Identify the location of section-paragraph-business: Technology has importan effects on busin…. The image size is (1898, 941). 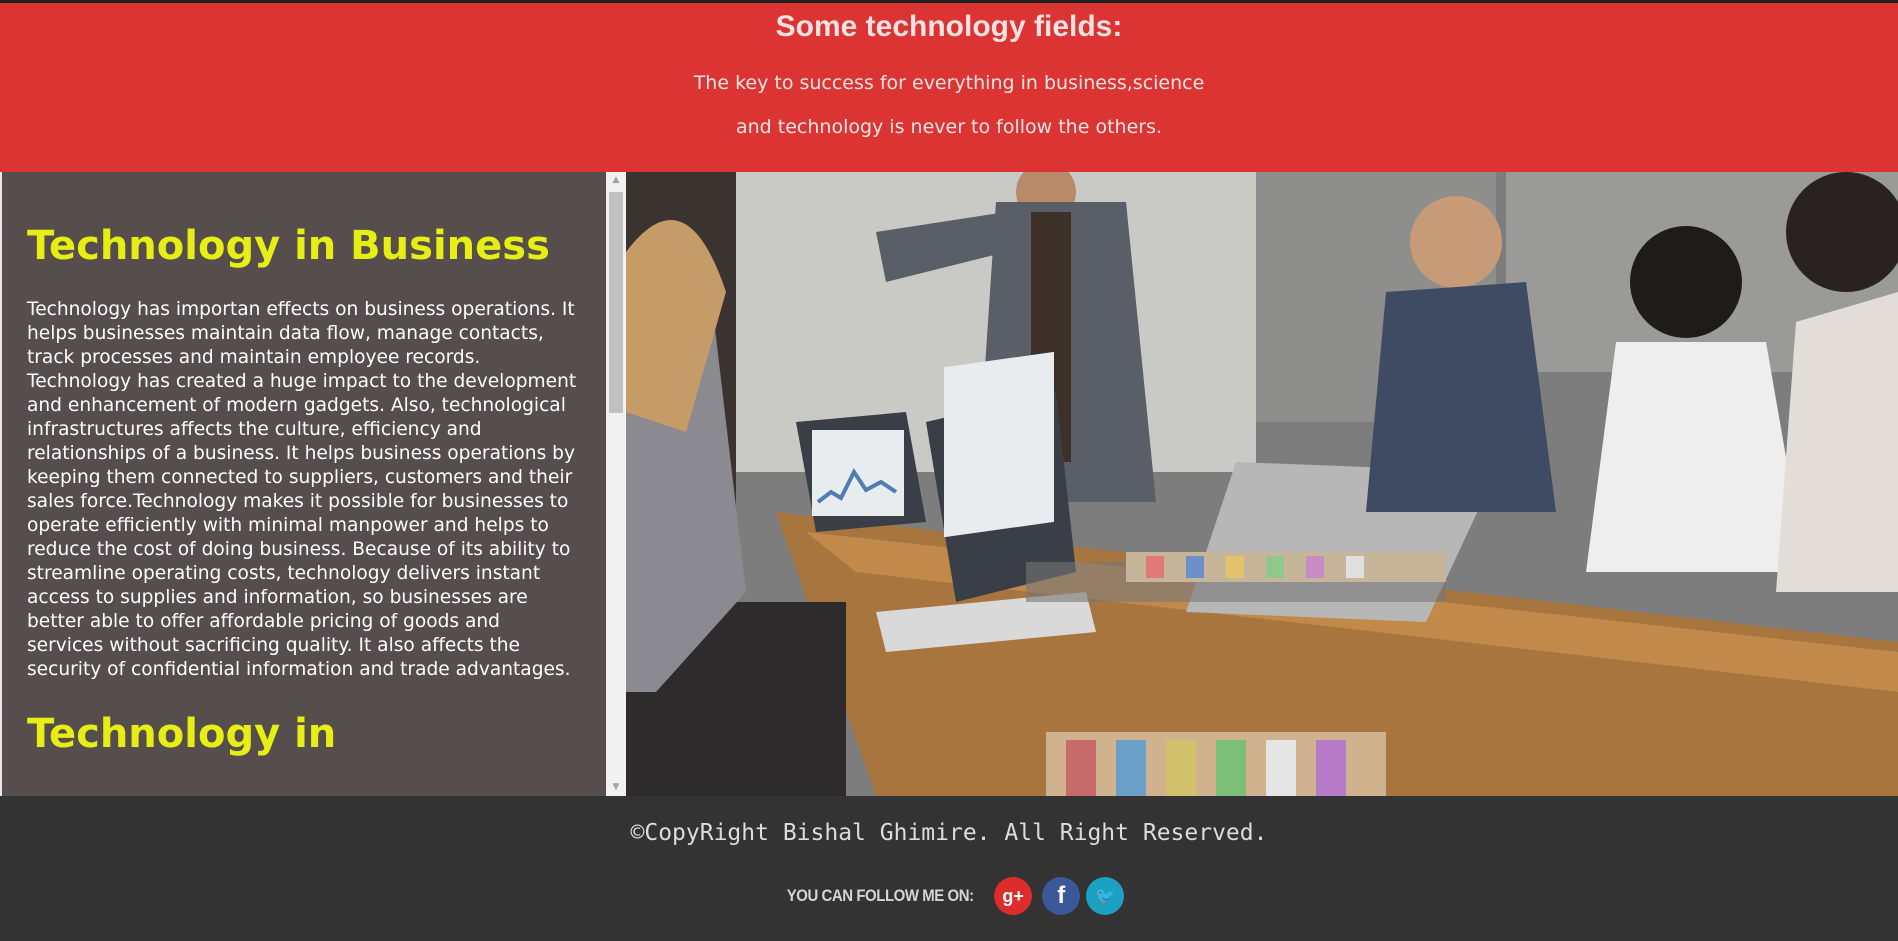
(302, 489).